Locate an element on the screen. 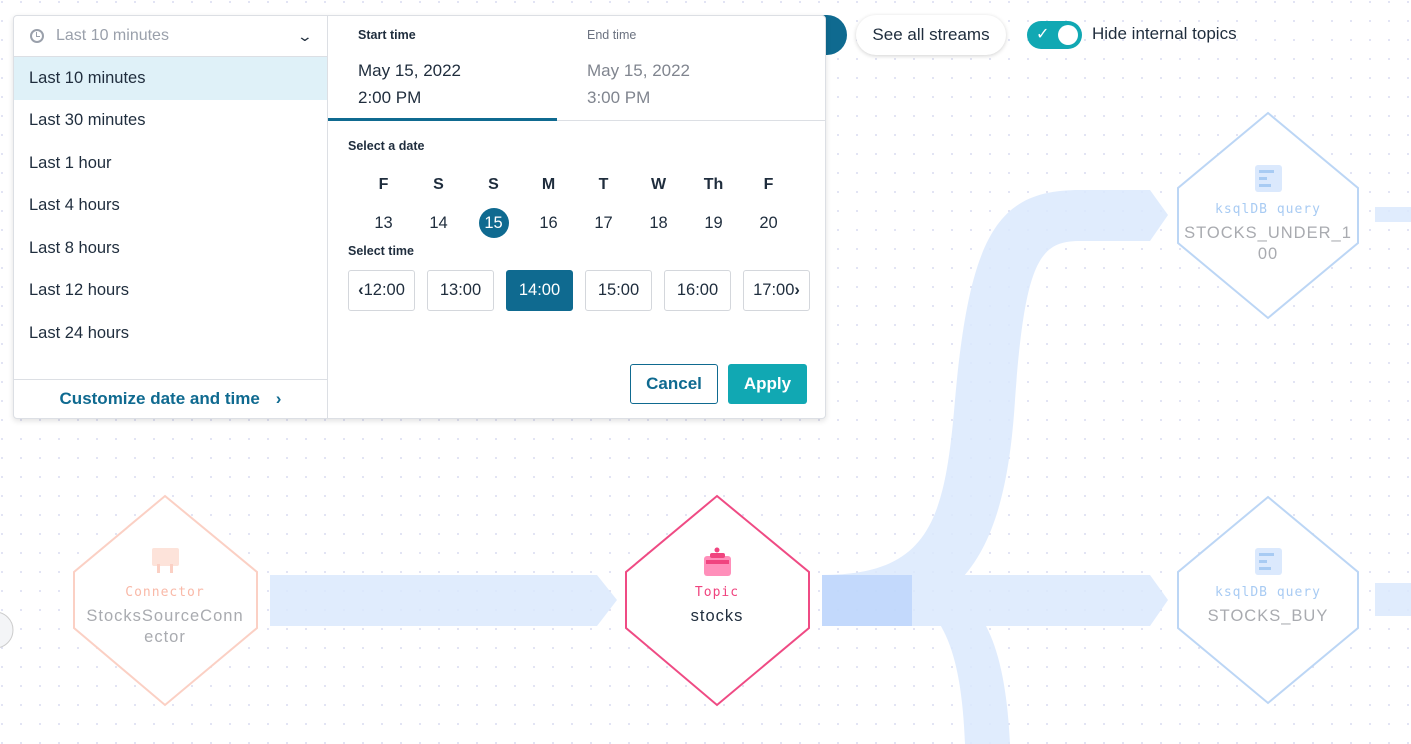  range-option: Last 1 hour is located at coordinates (170, 163).